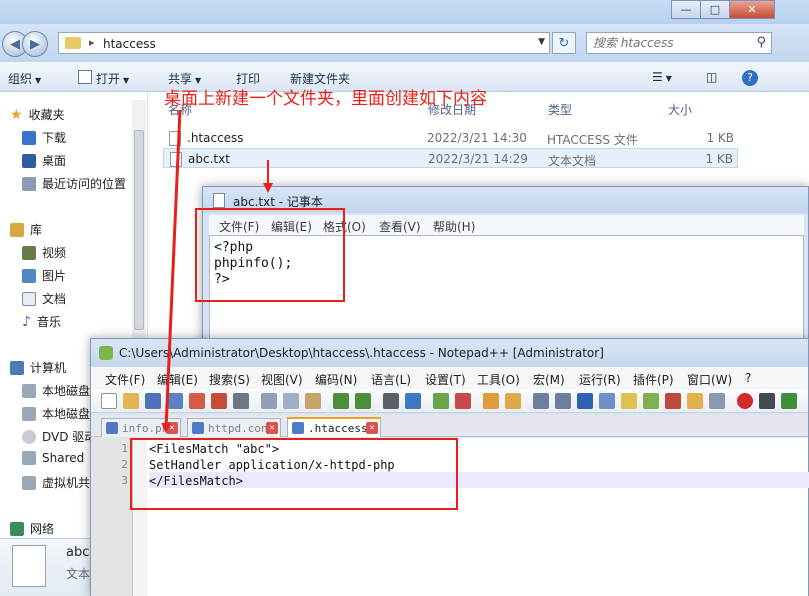 This screenshot has width=809, height=596. What do you see at coordinates (560, 109) in the screenshot?
I see `column-type: 类型` at bounding box center [560, 109].